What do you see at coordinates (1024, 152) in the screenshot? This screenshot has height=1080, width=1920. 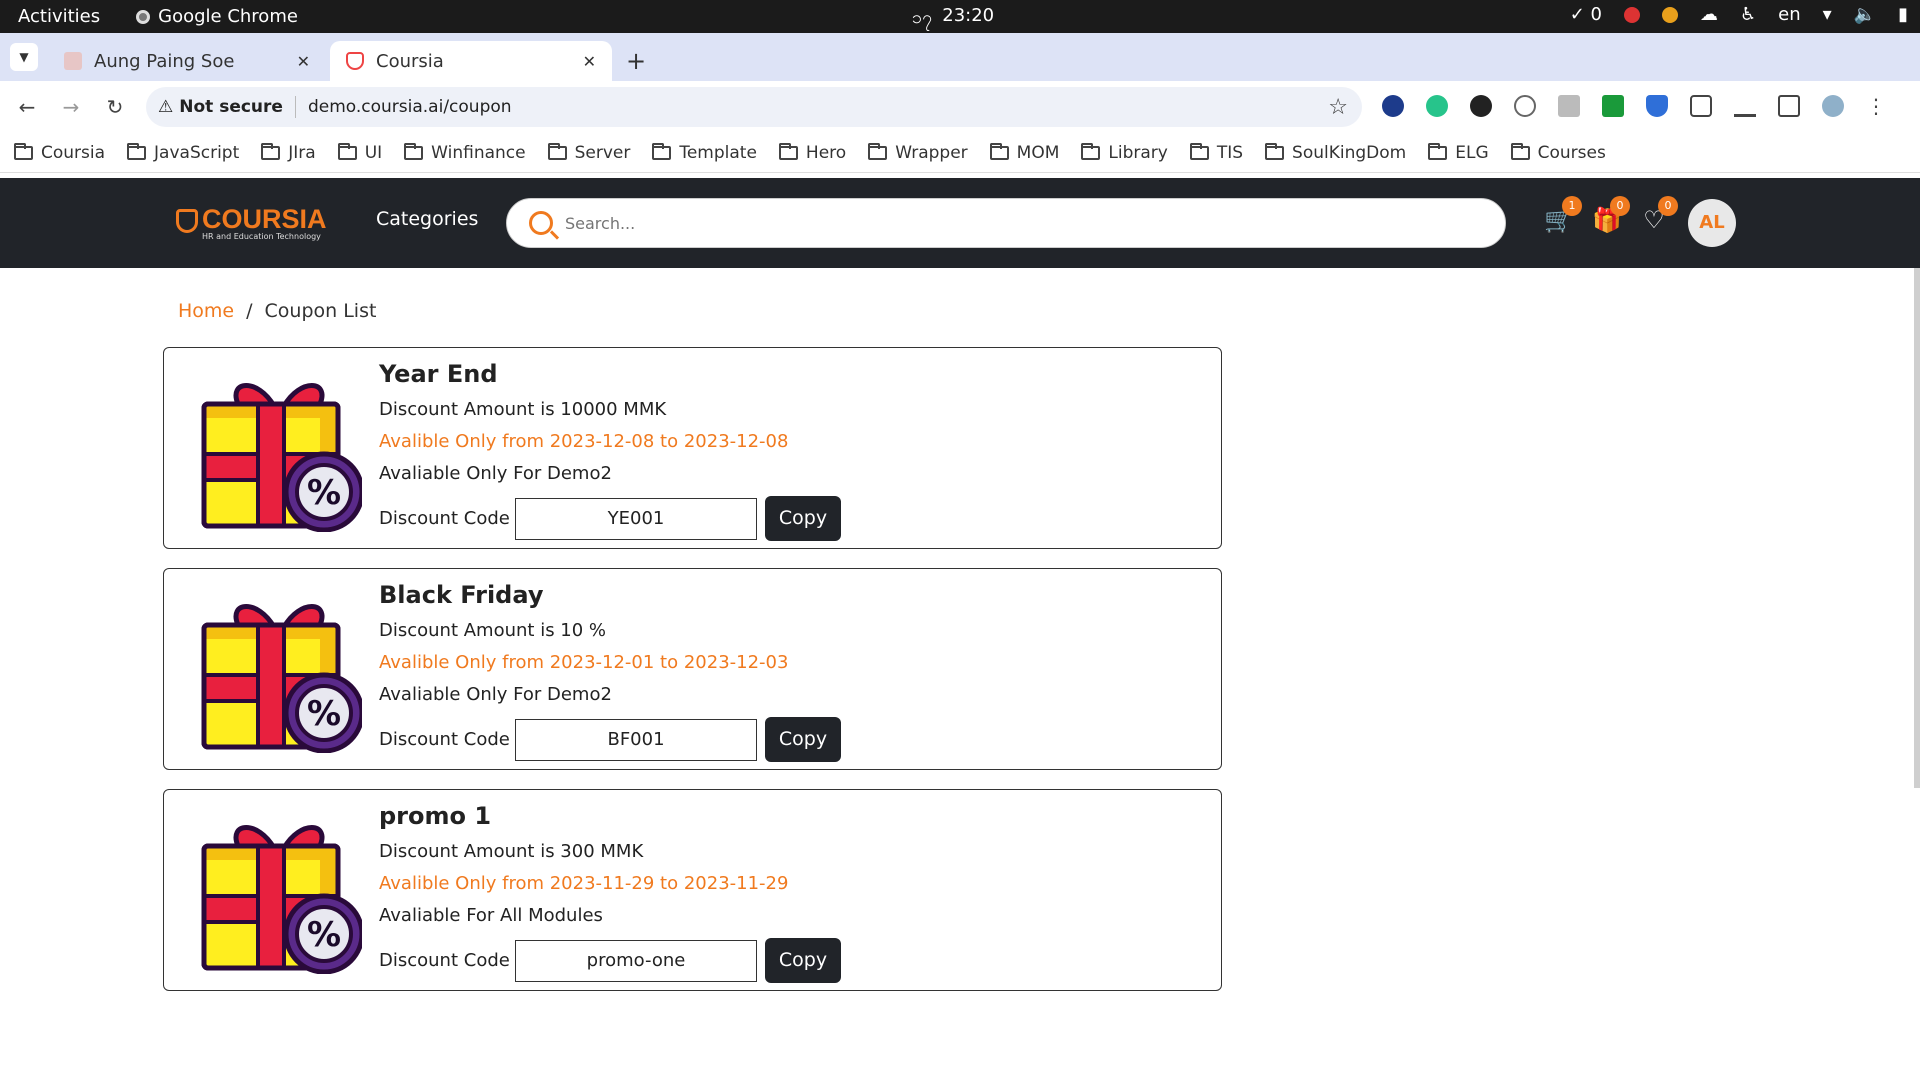 I see `bookmark-folder: MOM` at bounding box center [1024, 152].